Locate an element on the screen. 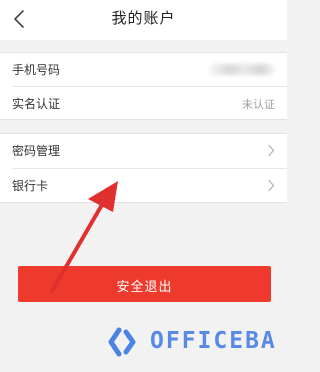 The width and height of the screenshot is (320, 372). watermark: OFFICEBA is located at coordinates (194, 342).